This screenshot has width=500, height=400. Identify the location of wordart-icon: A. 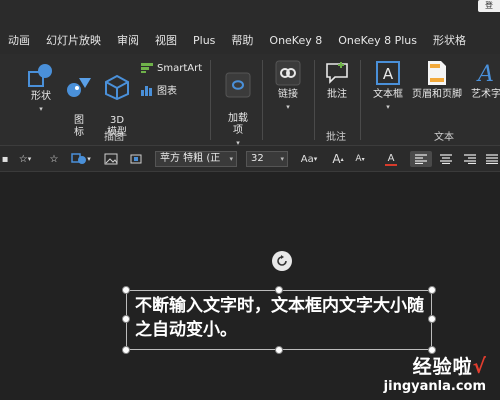
(485, 74).